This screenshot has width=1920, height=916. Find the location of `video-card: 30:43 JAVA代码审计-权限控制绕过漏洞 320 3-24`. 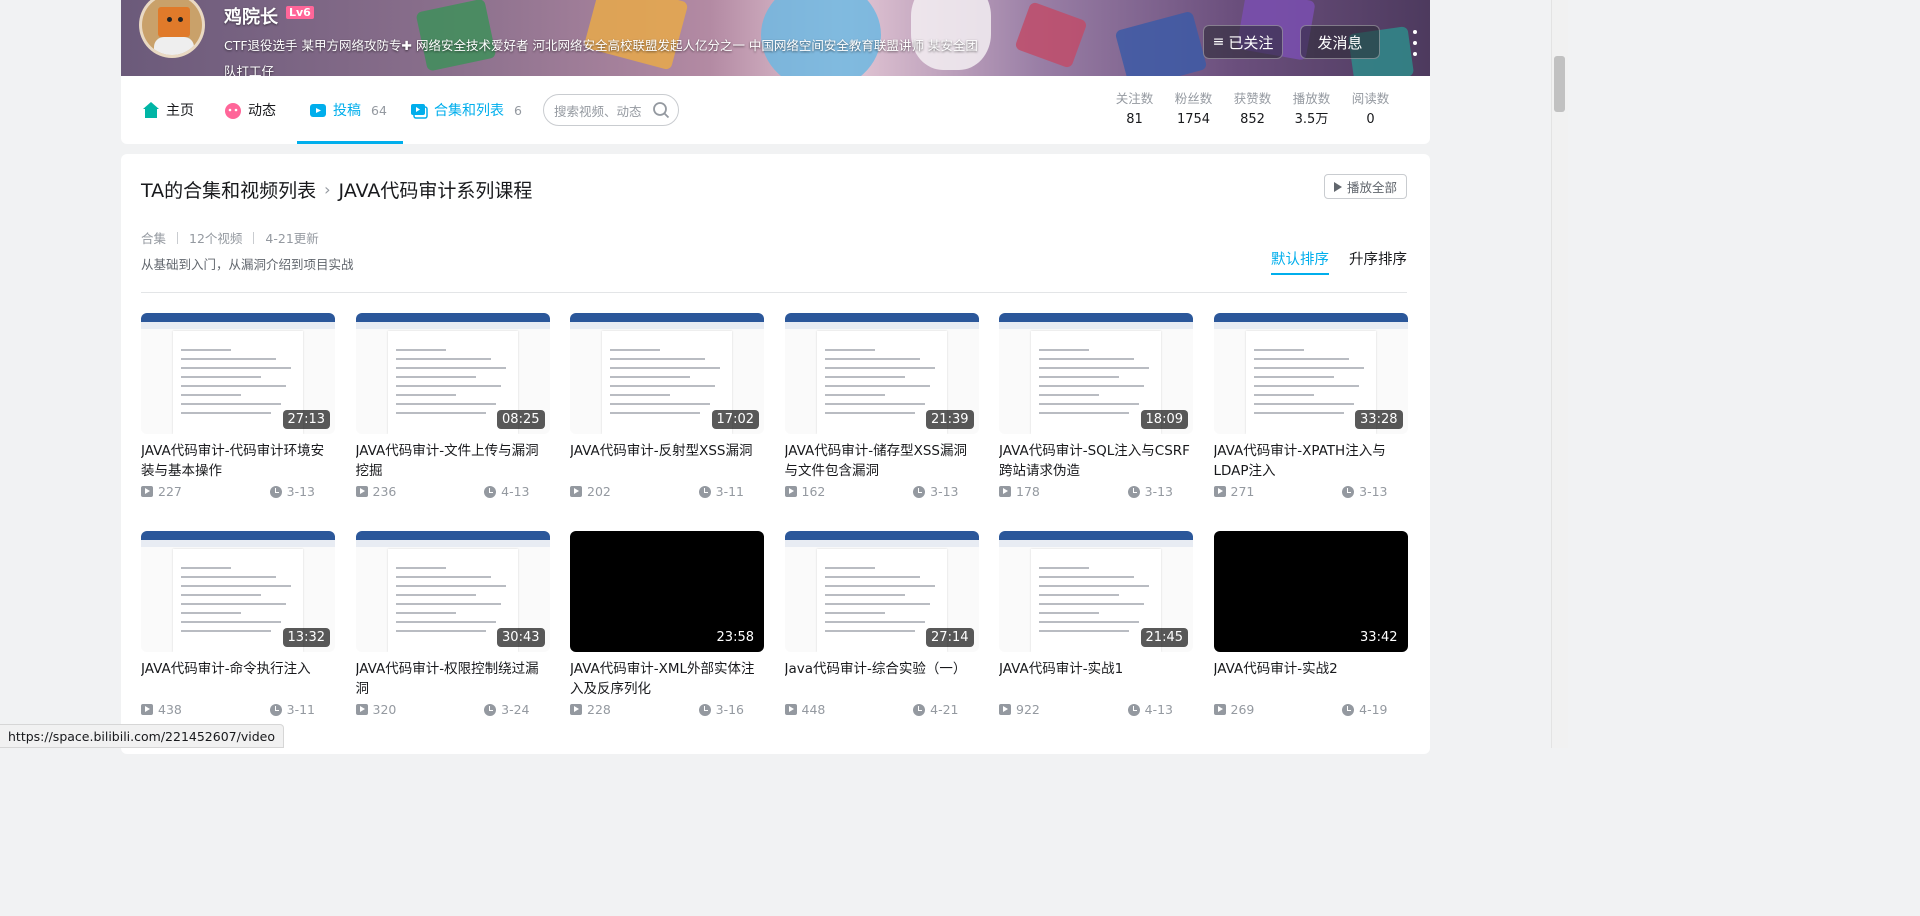

video-card: 30:43 JAVA代码审计-权限控制绕过漏洞 320 3-24 is located at coordinates (452, 624).